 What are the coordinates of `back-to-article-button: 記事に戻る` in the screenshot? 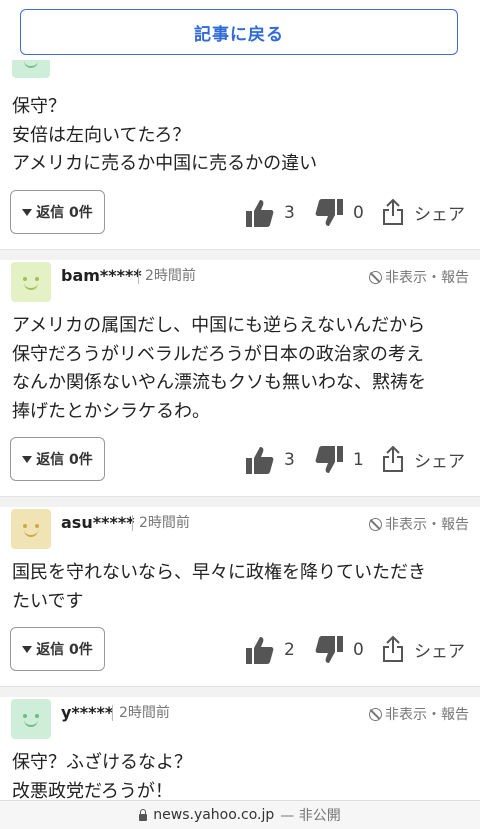 It's located at (239, 32).